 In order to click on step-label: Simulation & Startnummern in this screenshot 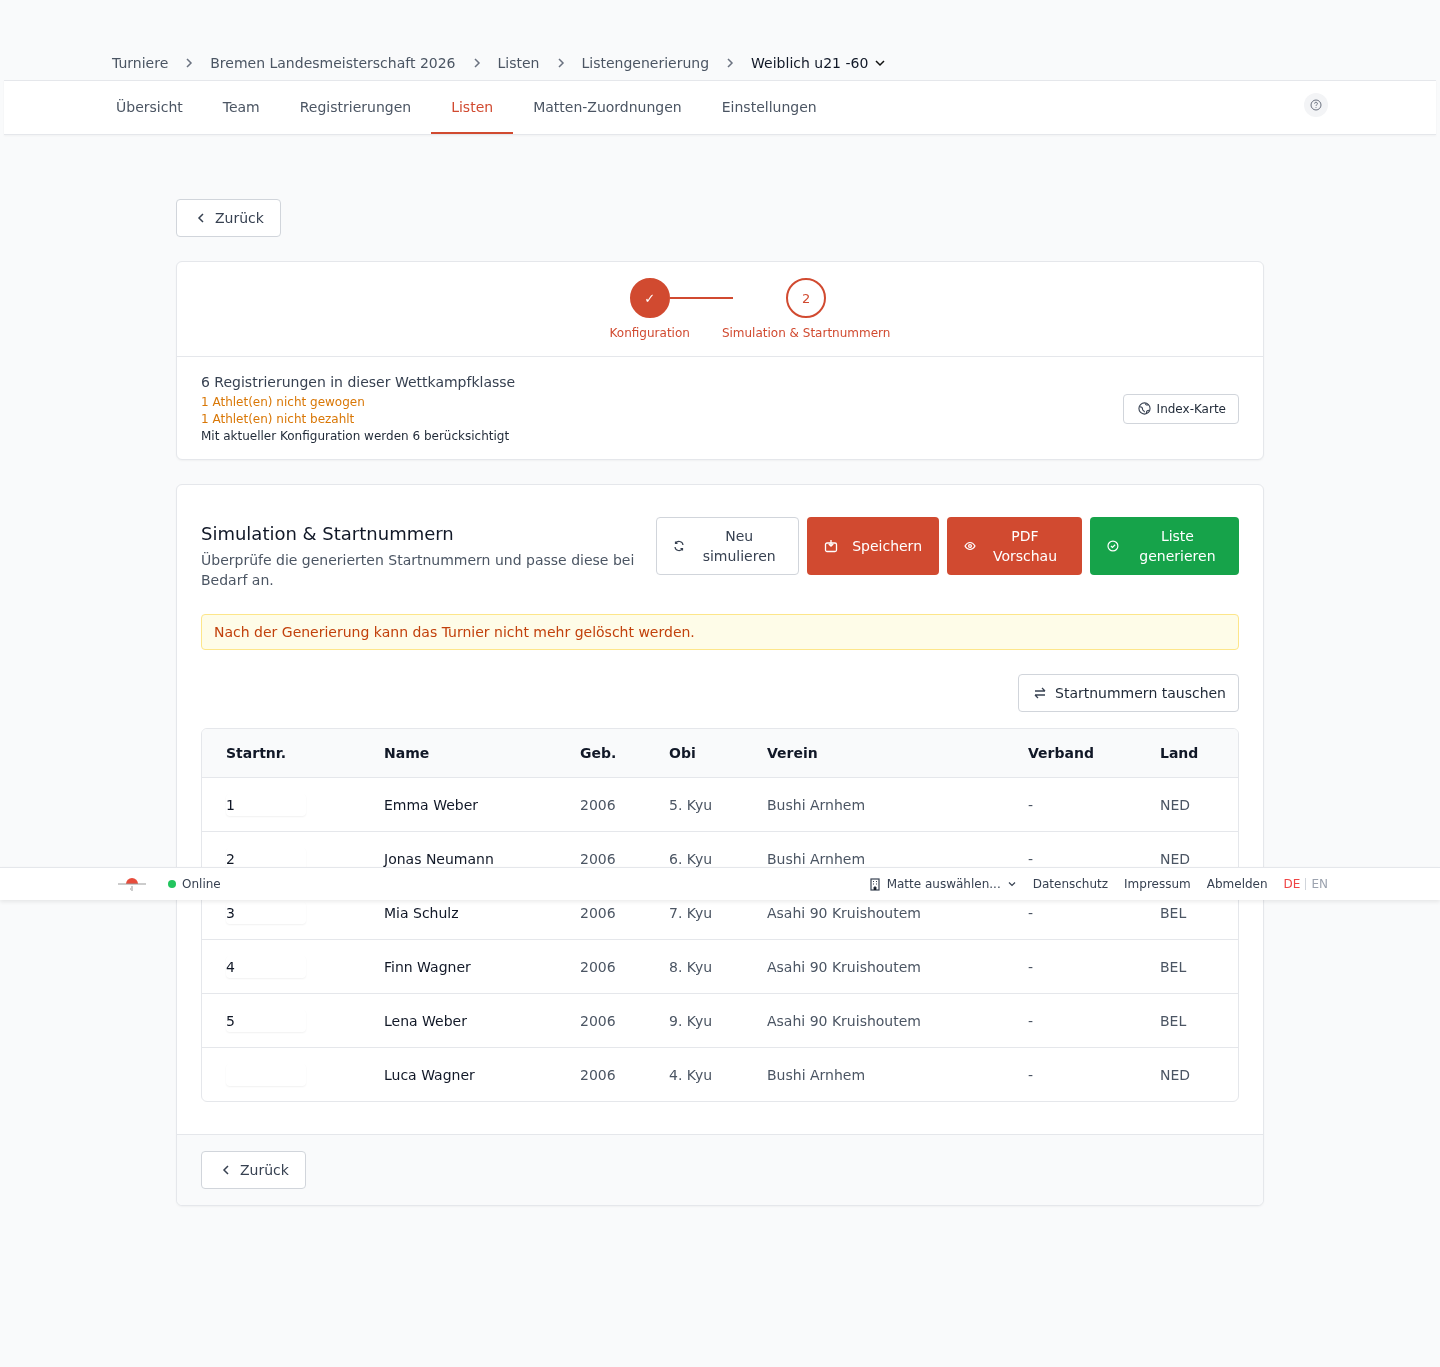, I will do `click(806, 333)`.